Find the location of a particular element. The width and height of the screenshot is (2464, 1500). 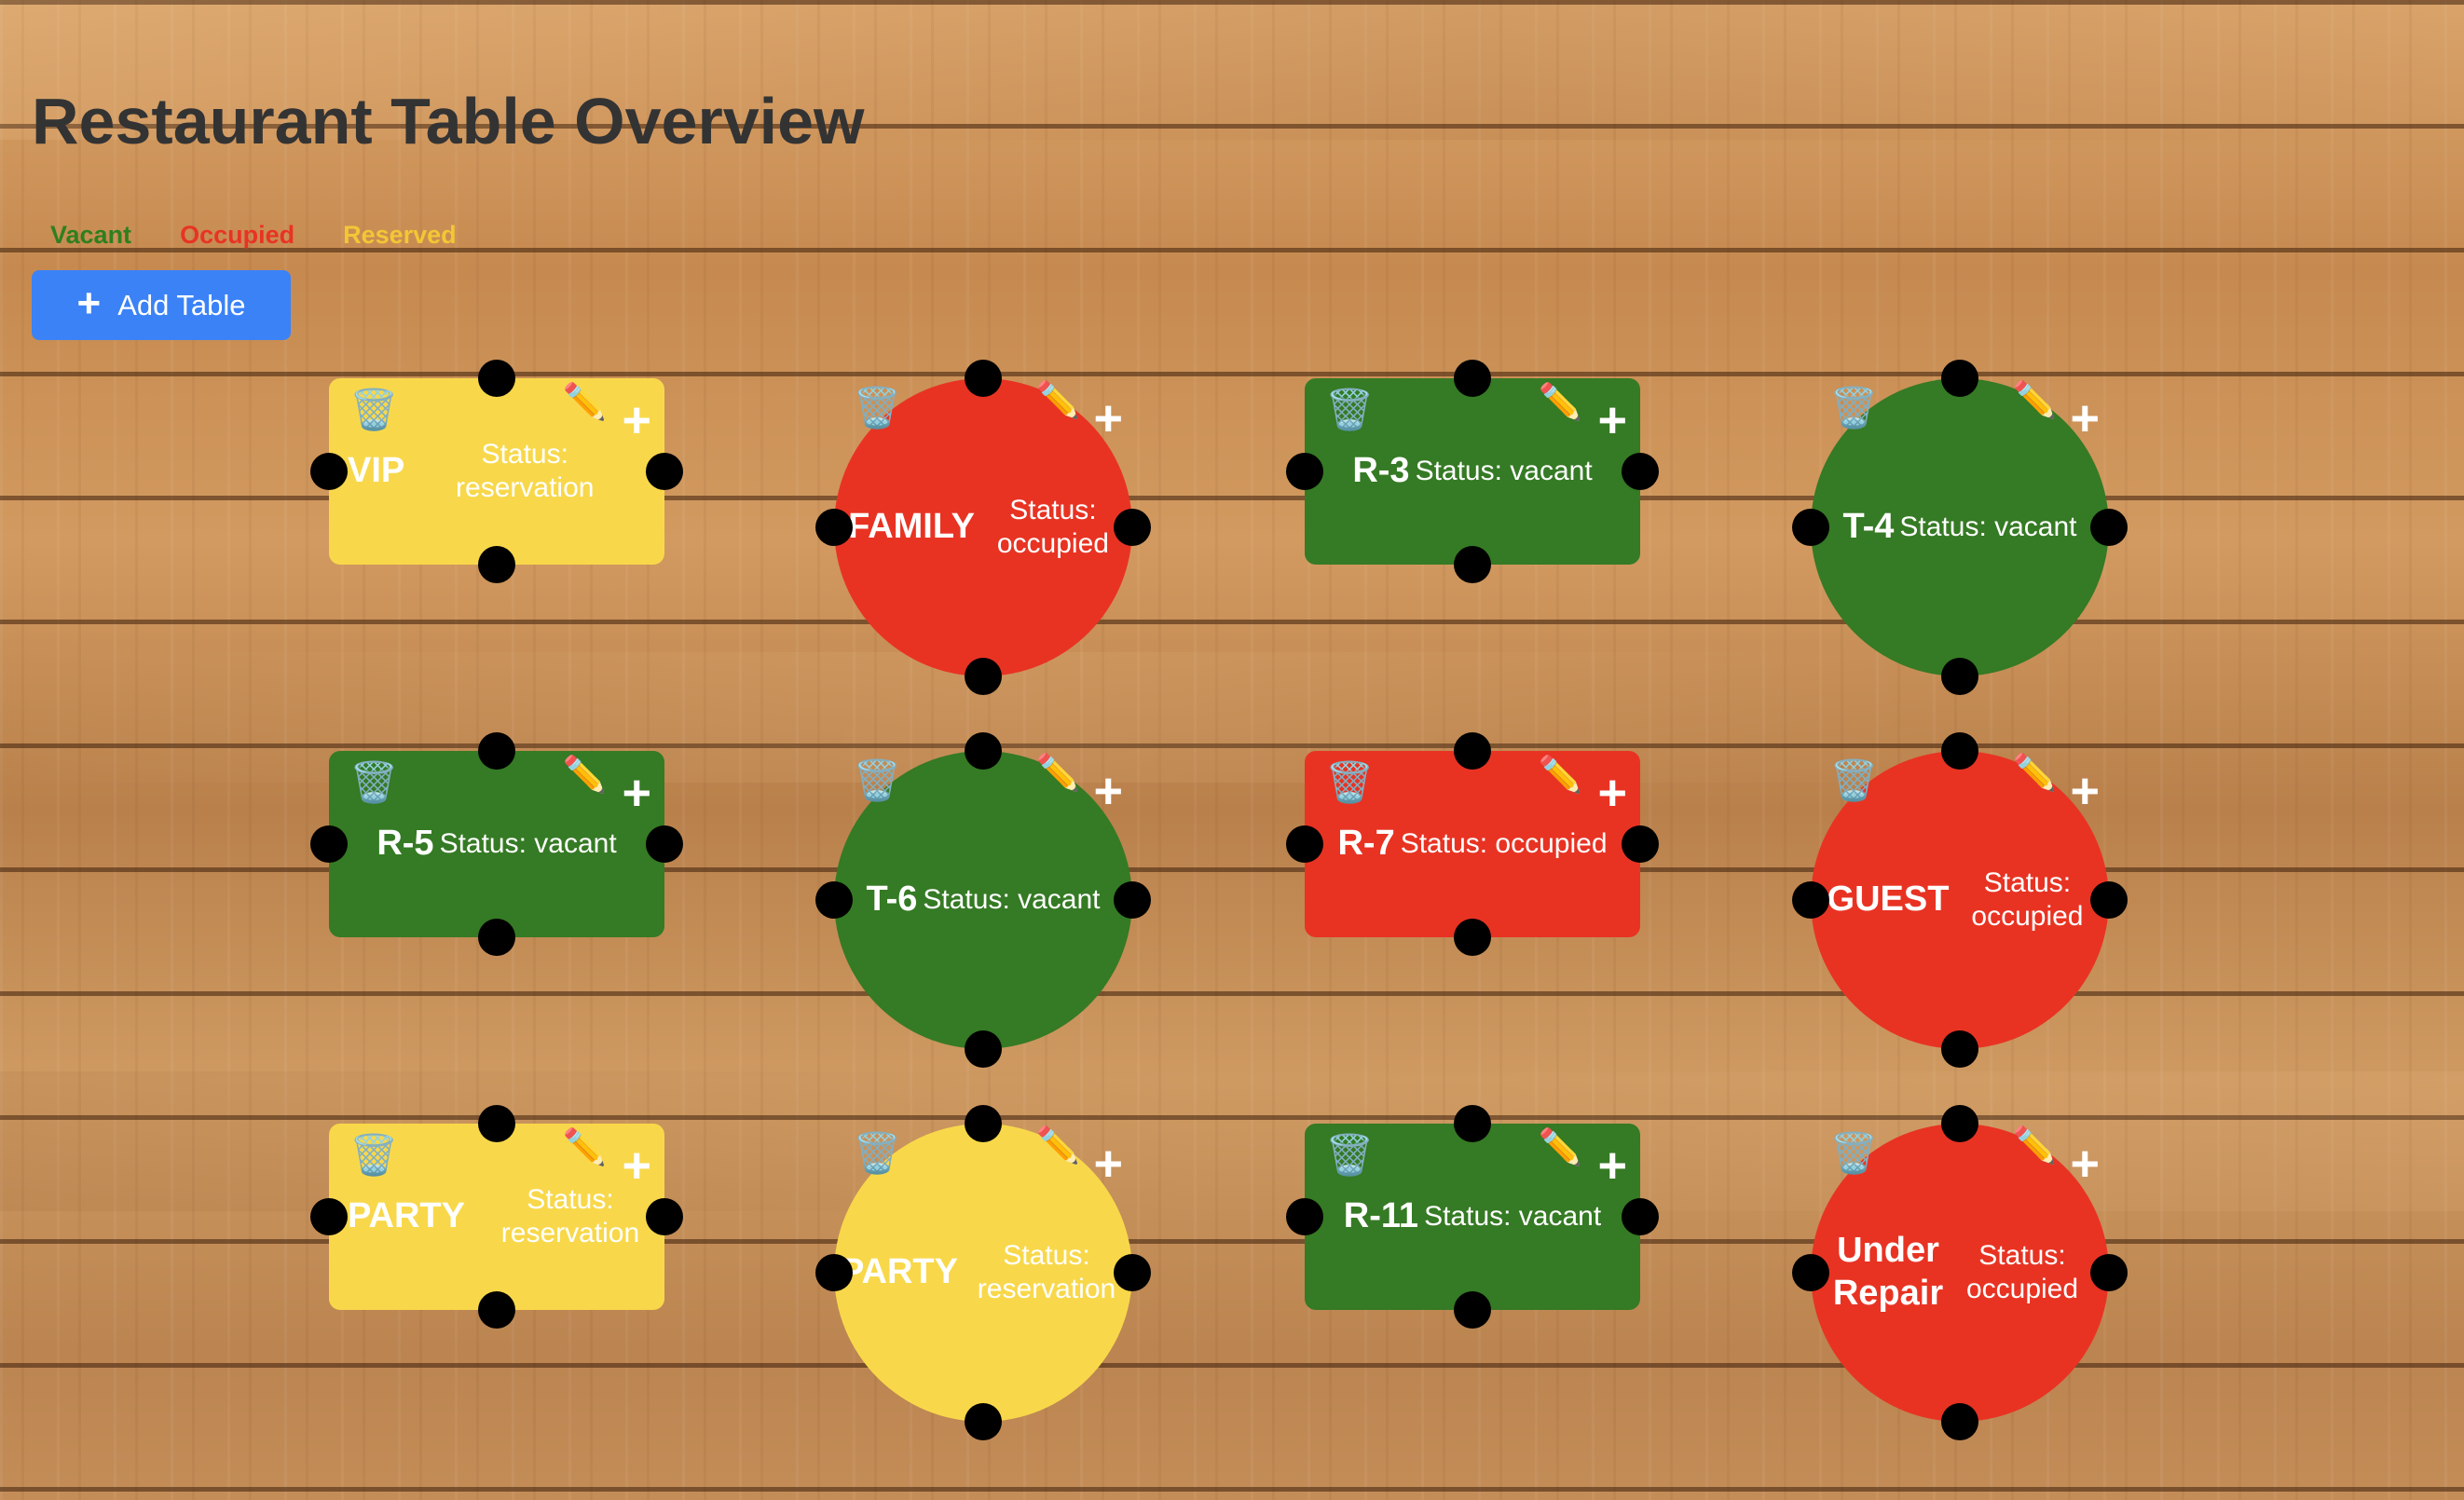

legend-vacant: Vacant is located at coordinates (91, 235).